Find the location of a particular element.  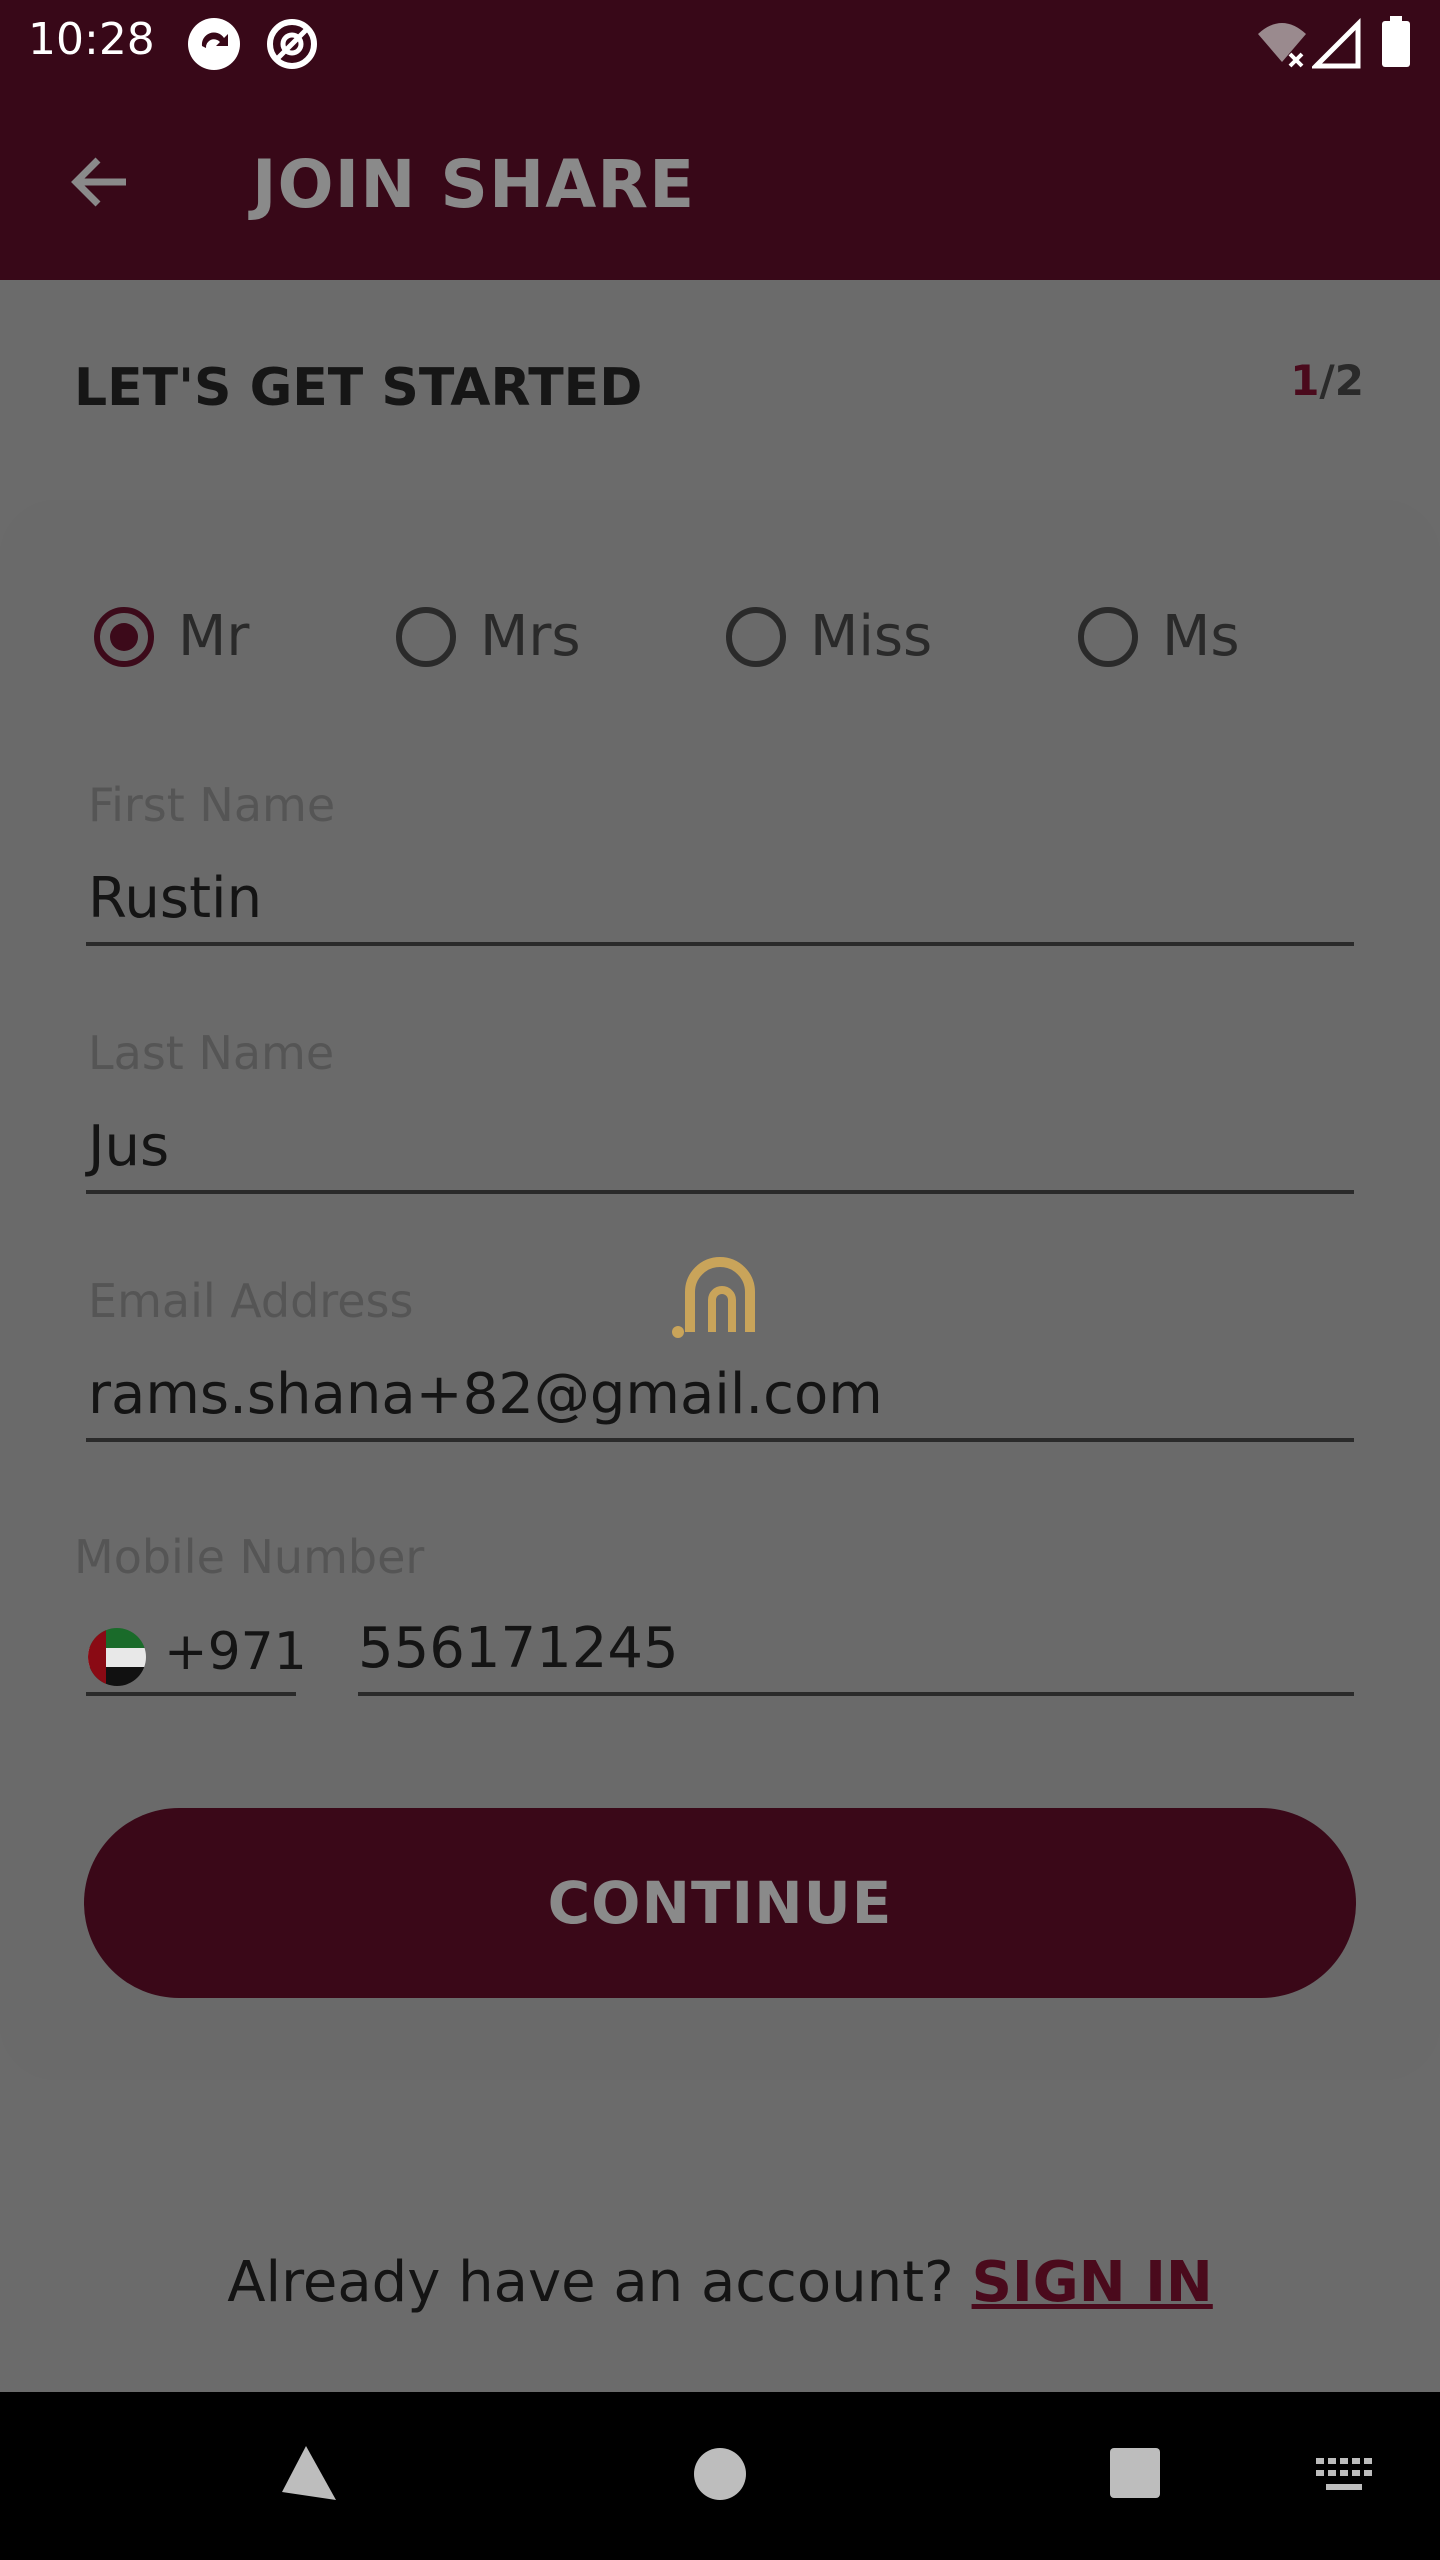

radio-label-mrs: Mrs is located at coordinates (530, 636).